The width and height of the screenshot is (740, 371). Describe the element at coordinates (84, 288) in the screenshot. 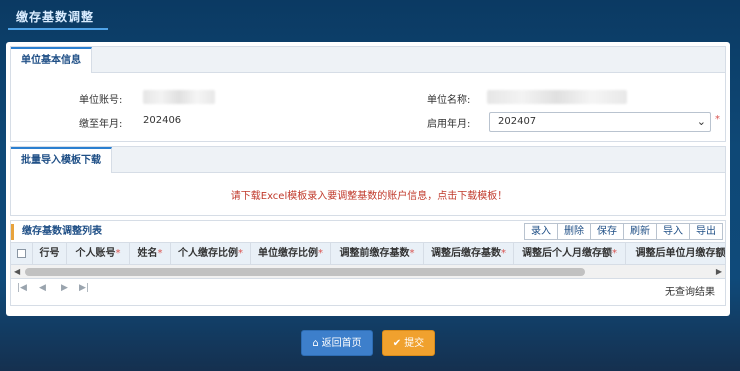

I see `last-page-icon: ▶|` at that location.